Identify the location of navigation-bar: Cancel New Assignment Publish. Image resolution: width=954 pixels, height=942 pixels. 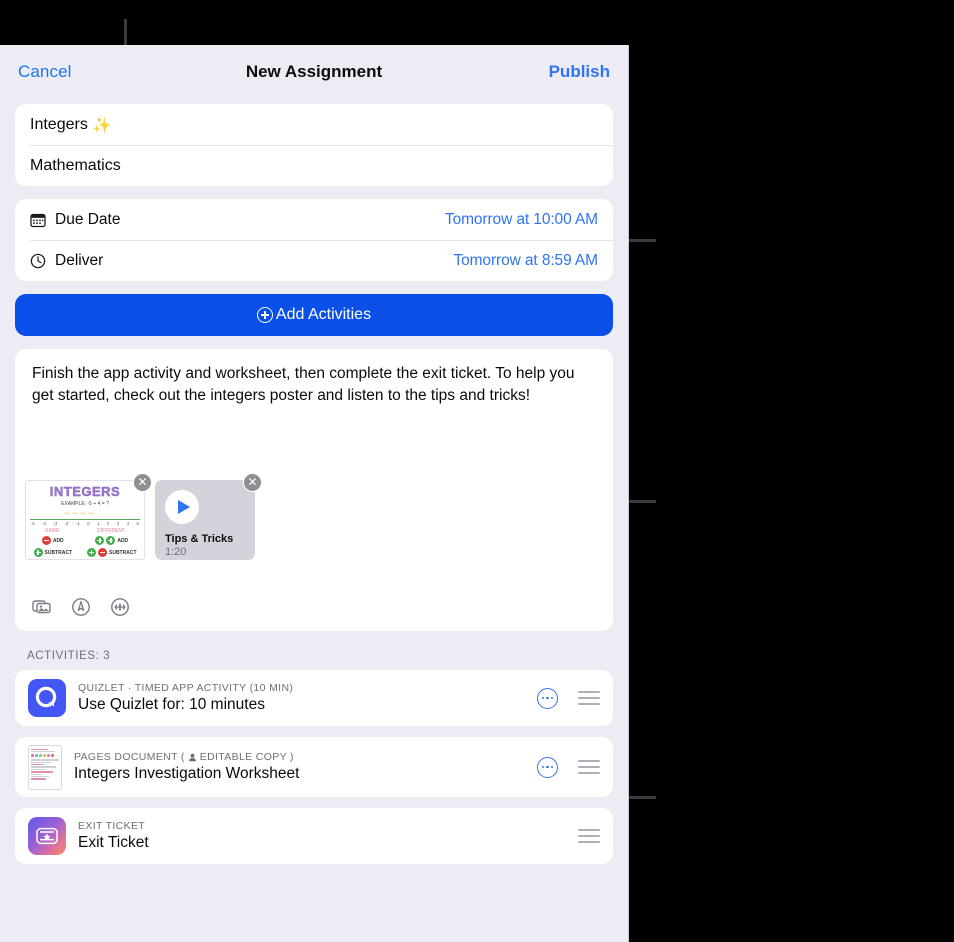
(314, 71).